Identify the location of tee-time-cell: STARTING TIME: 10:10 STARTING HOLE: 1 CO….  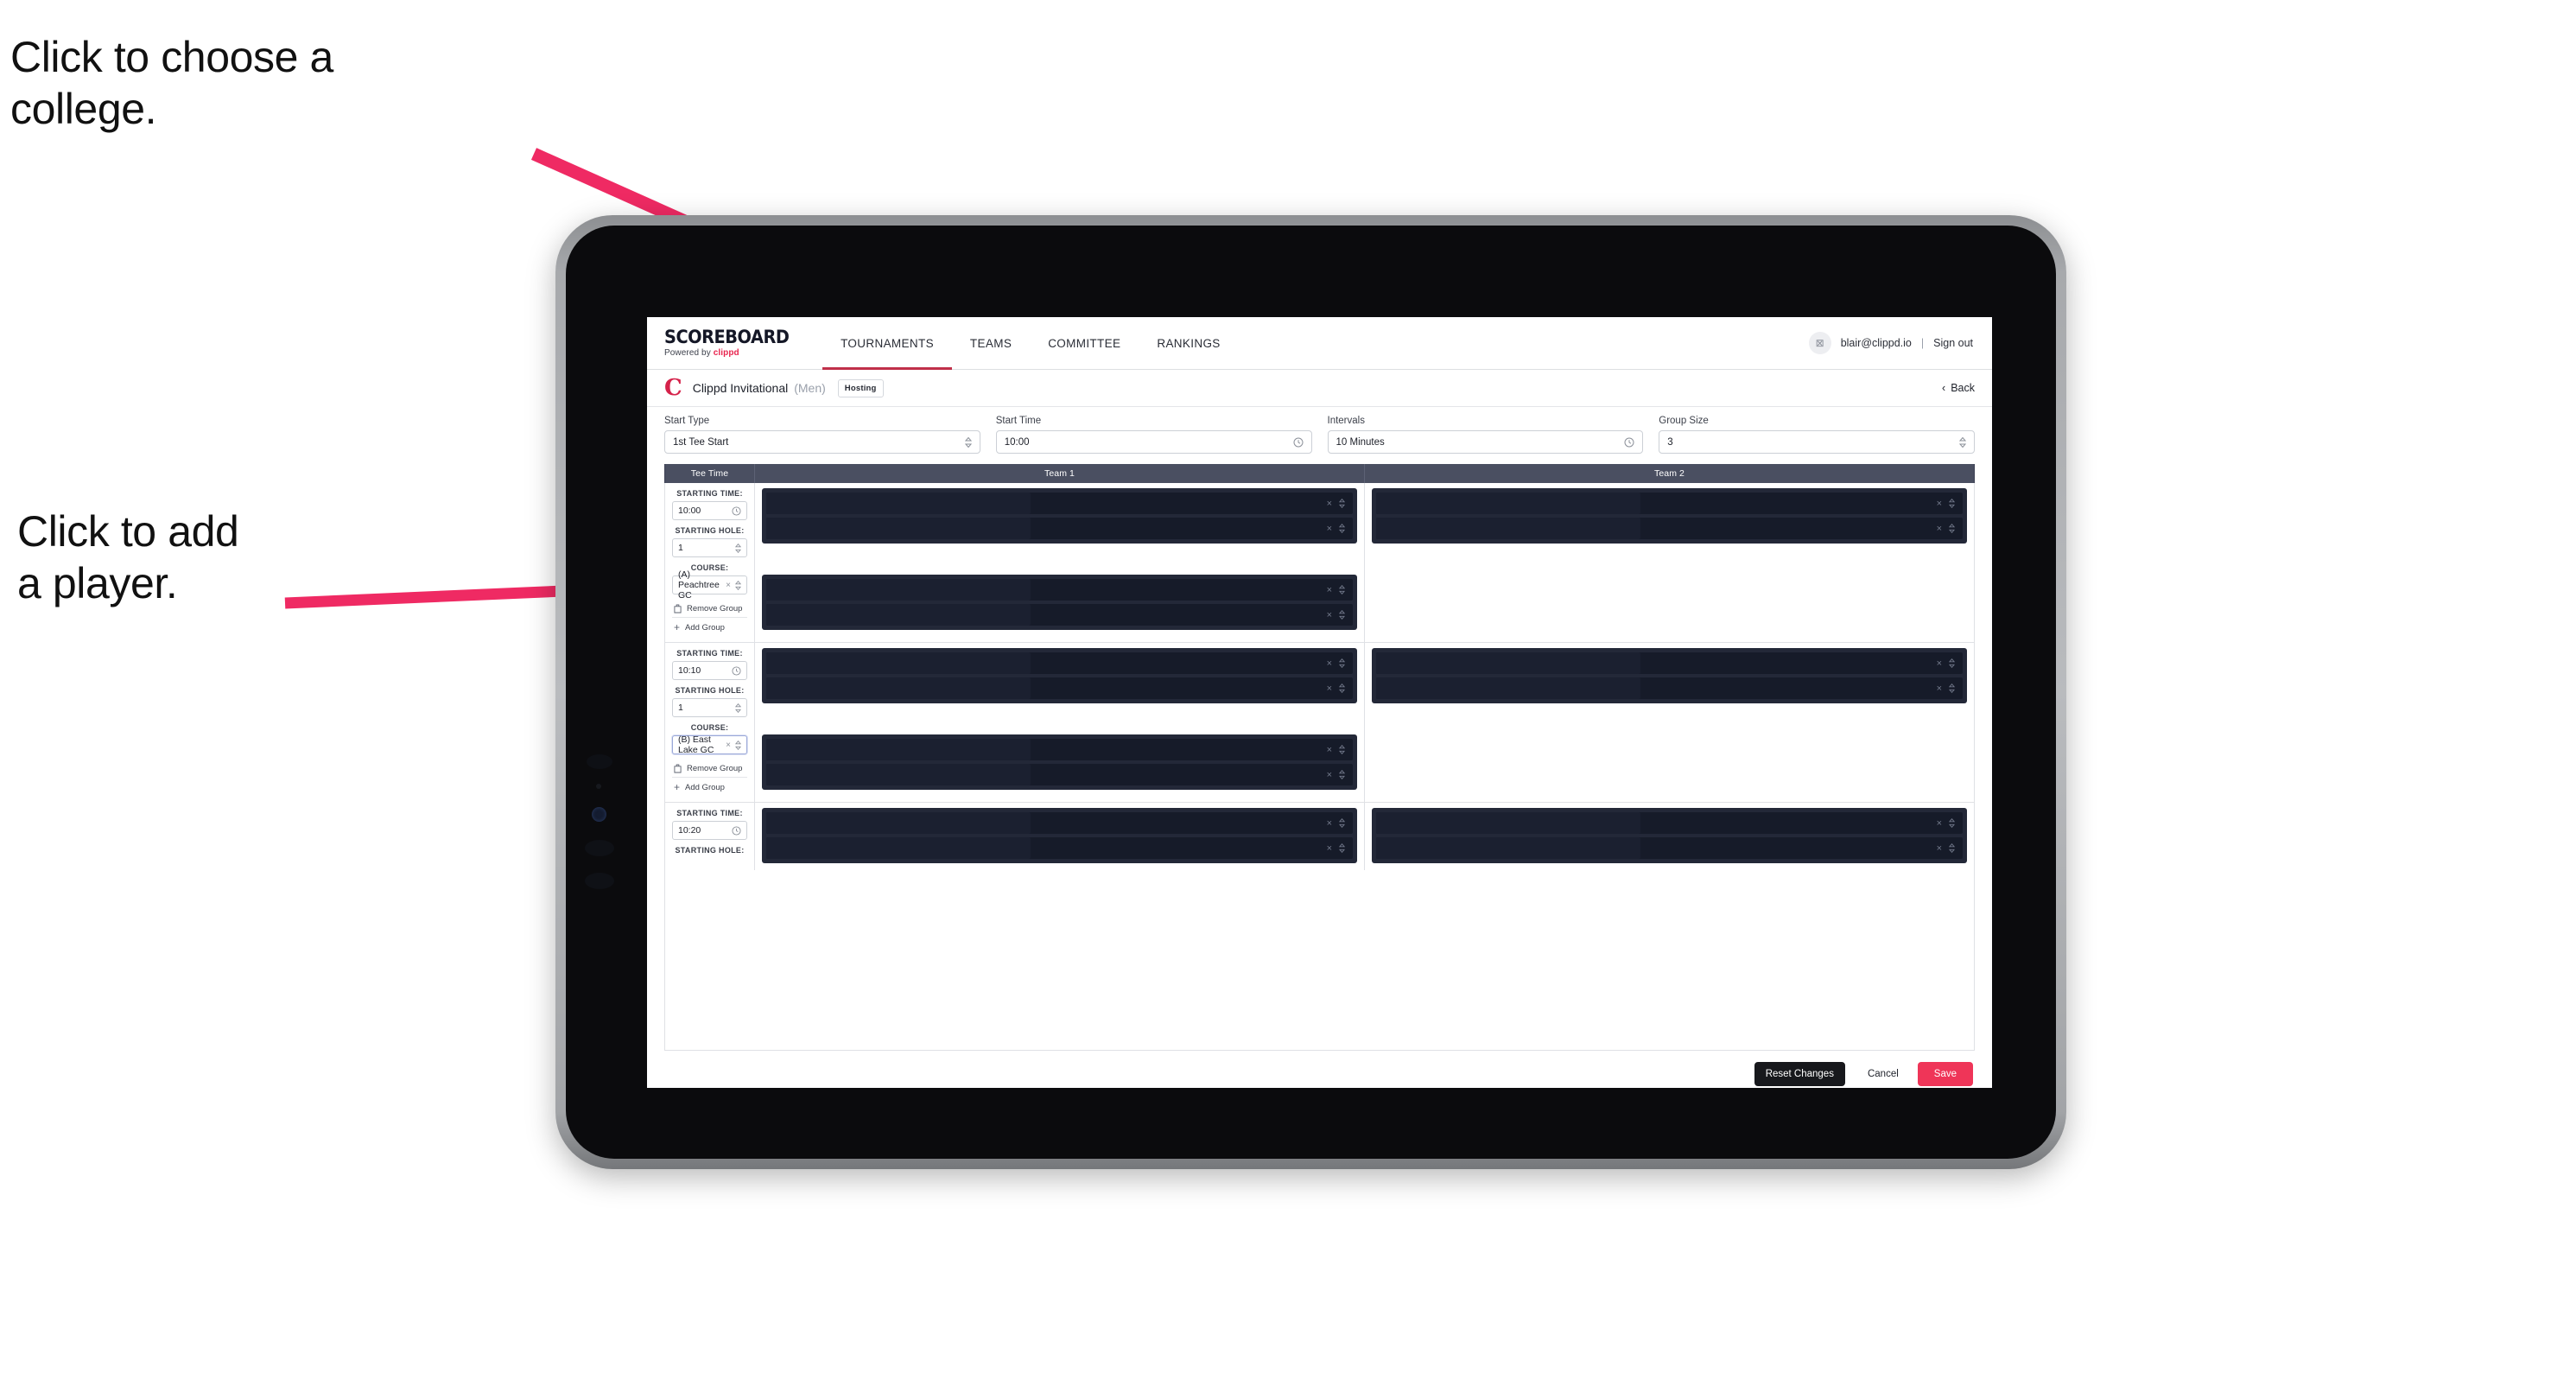
(710, 722).